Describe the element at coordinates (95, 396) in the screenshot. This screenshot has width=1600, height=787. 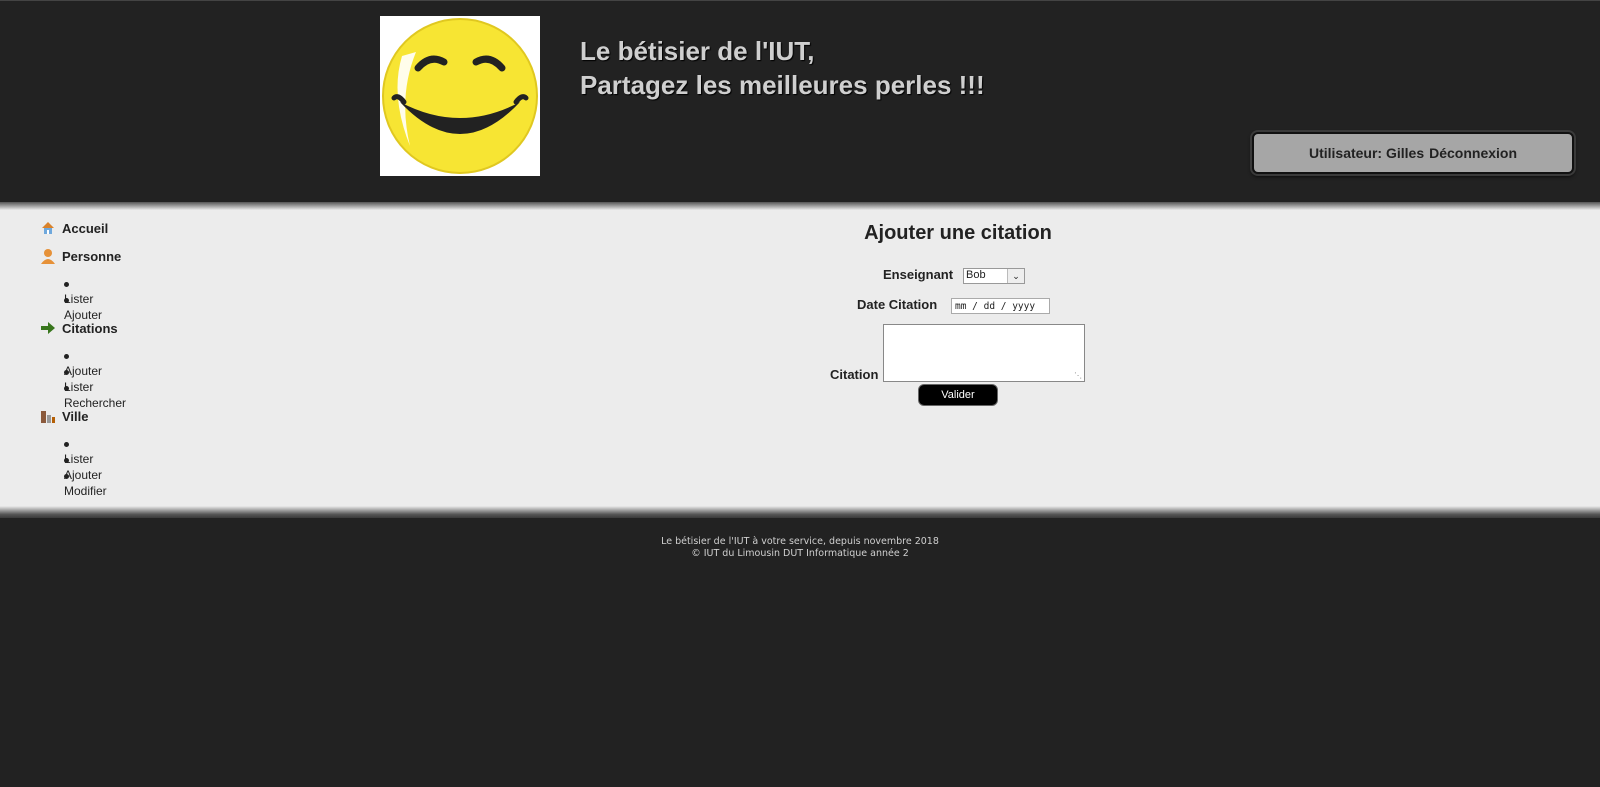
I see `sidebar-subitem-citations-rechercher: Rechercher` at that location.